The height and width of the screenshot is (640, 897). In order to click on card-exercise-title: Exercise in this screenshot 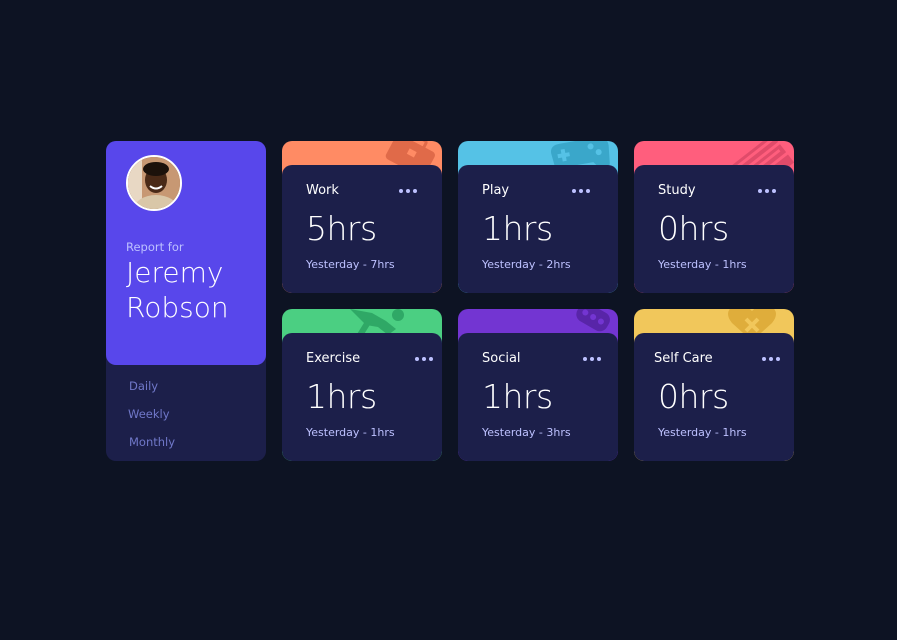, I will do `click(333, 358)`.